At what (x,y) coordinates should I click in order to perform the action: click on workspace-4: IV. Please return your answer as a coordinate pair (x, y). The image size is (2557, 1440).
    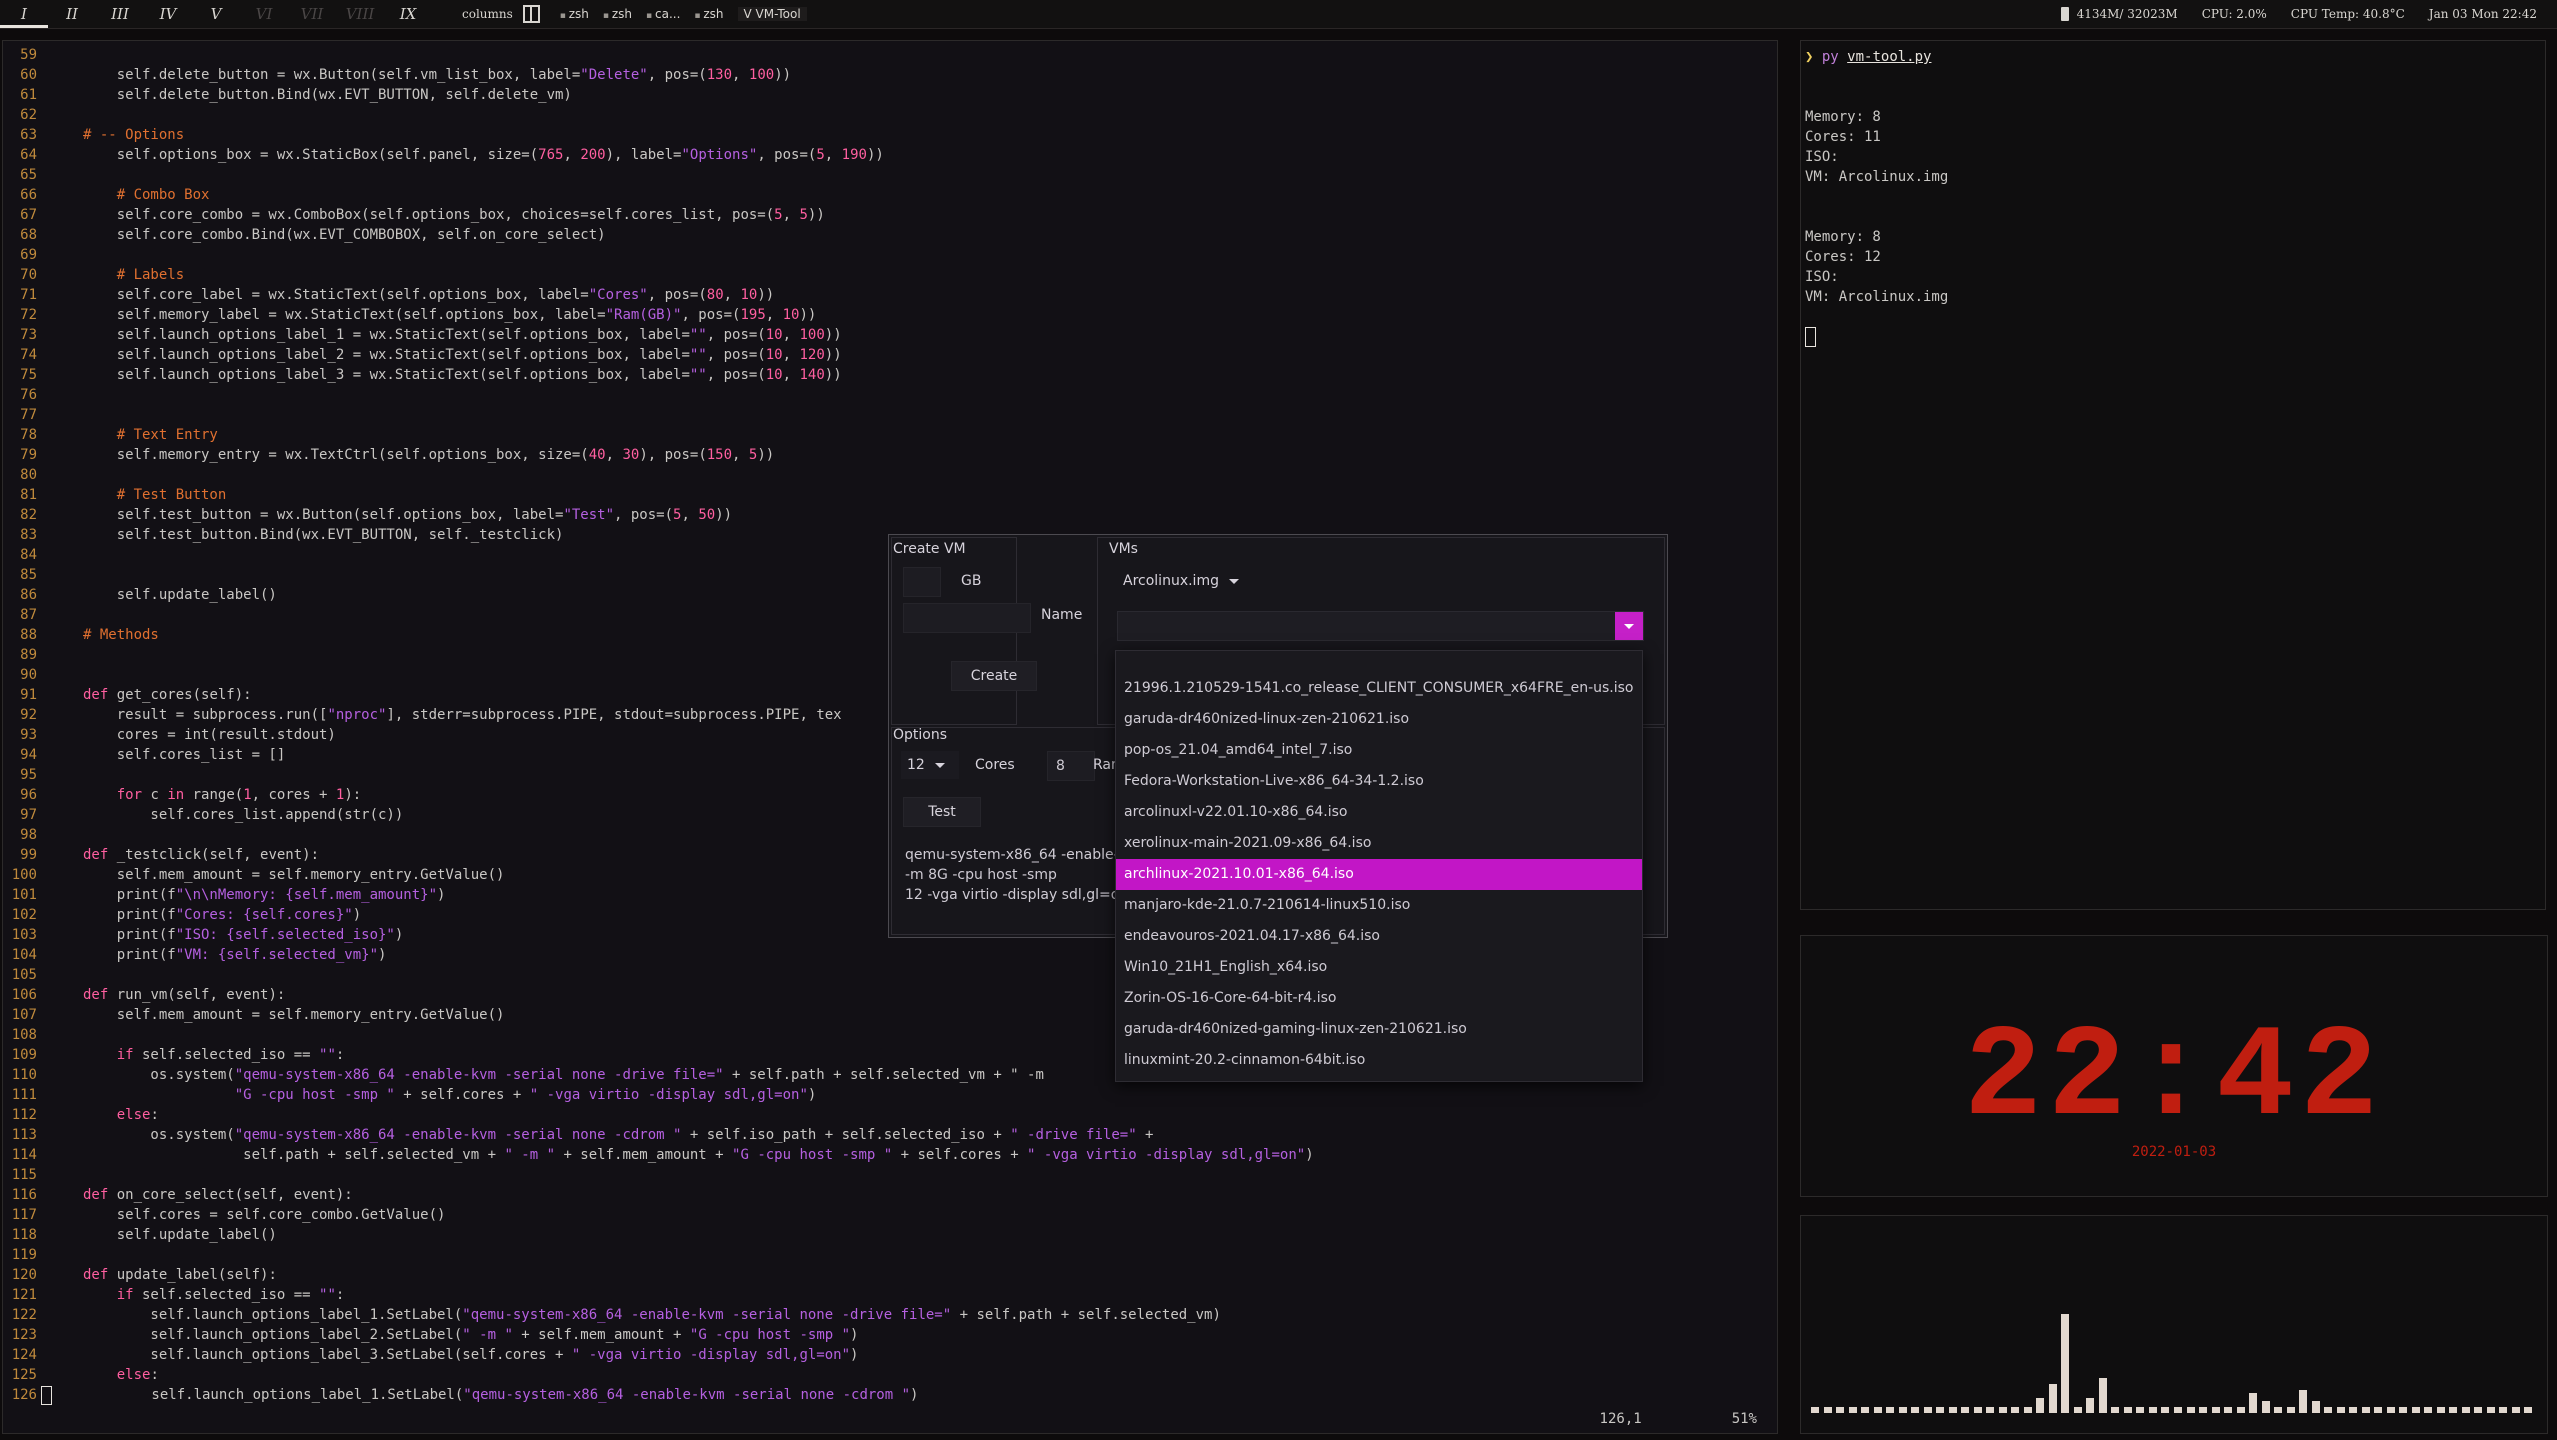
    Looking at the image, I should click on (168, 14).